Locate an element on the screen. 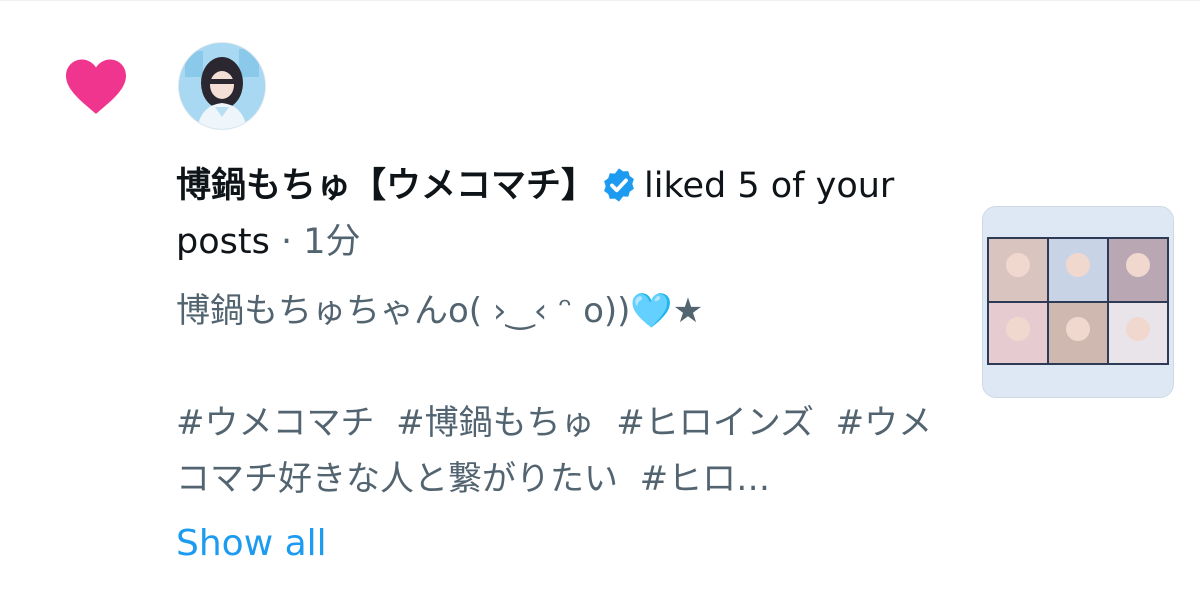  actor-name: 博鍋もちゅ【ウメコマチ】 is located at coordinates (386, 186).